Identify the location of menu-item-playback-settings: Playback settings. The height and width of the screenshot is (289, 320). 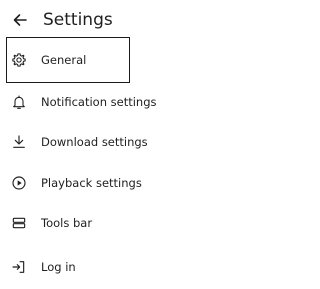
(149, 183).